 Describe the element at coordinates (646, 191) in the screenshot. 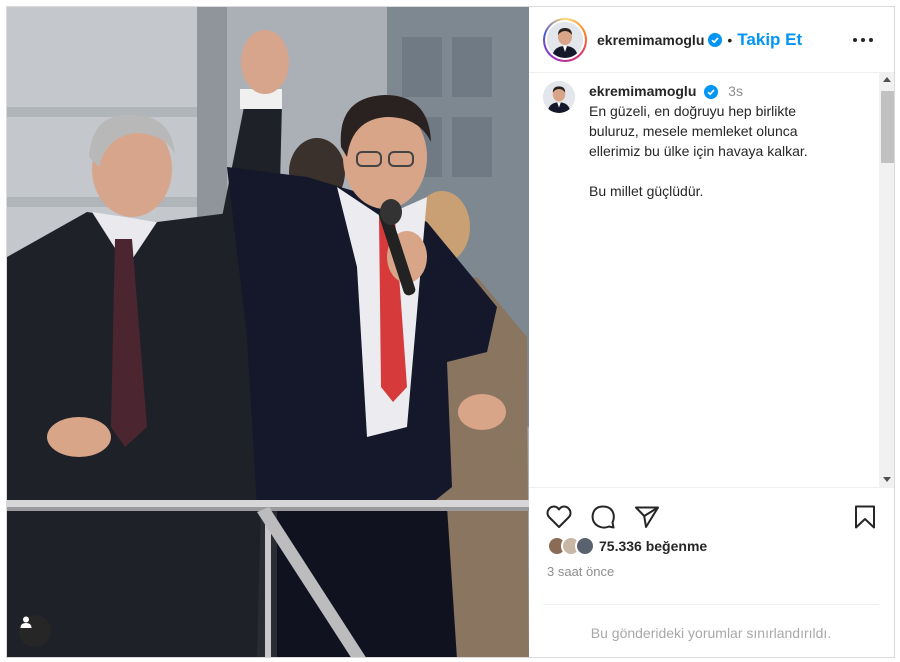

I see `caption-line: Bu millet güçlüdür.` at that location.